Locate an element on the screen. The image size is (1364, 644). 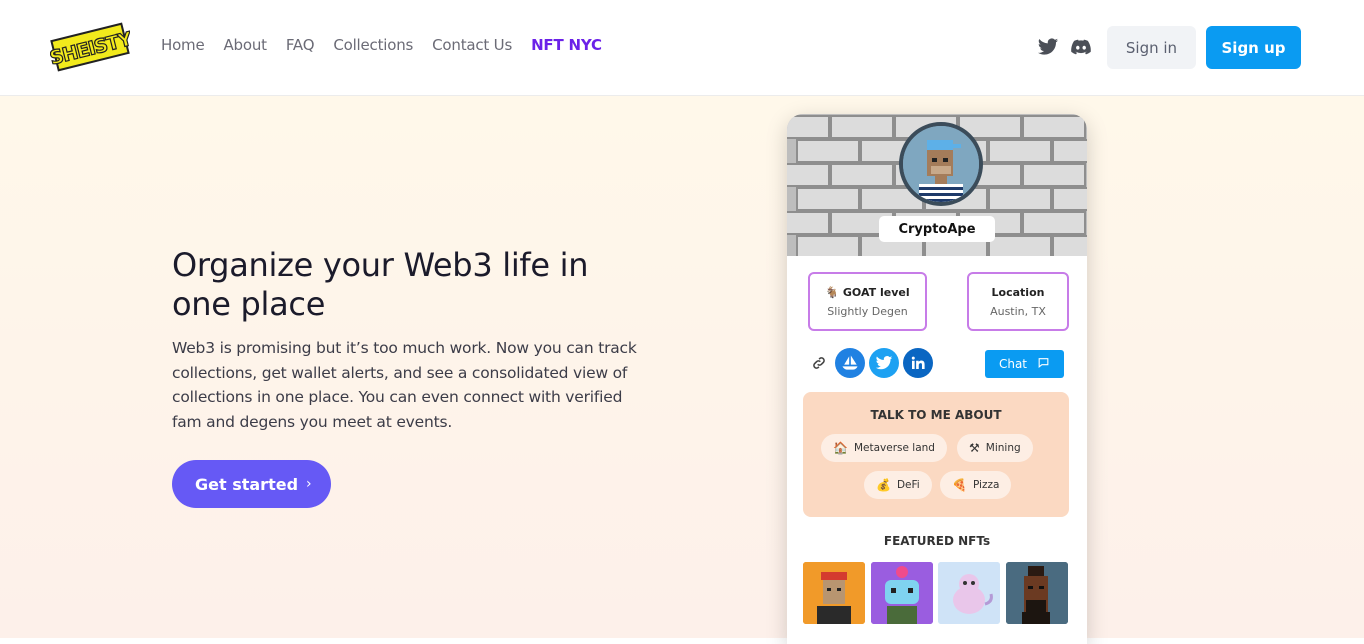
topic-chip-pizza: 🍕 Pizza is located at coordinates (976, 485).